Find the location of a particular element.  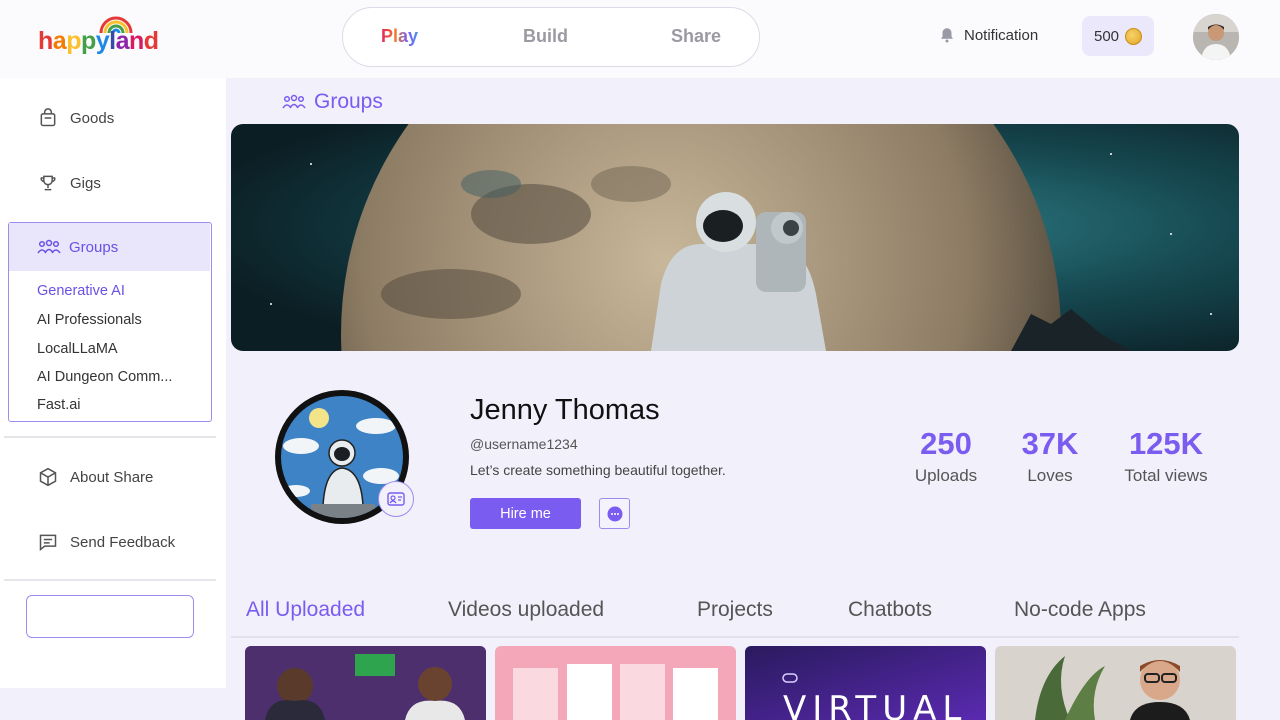

stat-label: Loves is located at coordinates (1050, 475).